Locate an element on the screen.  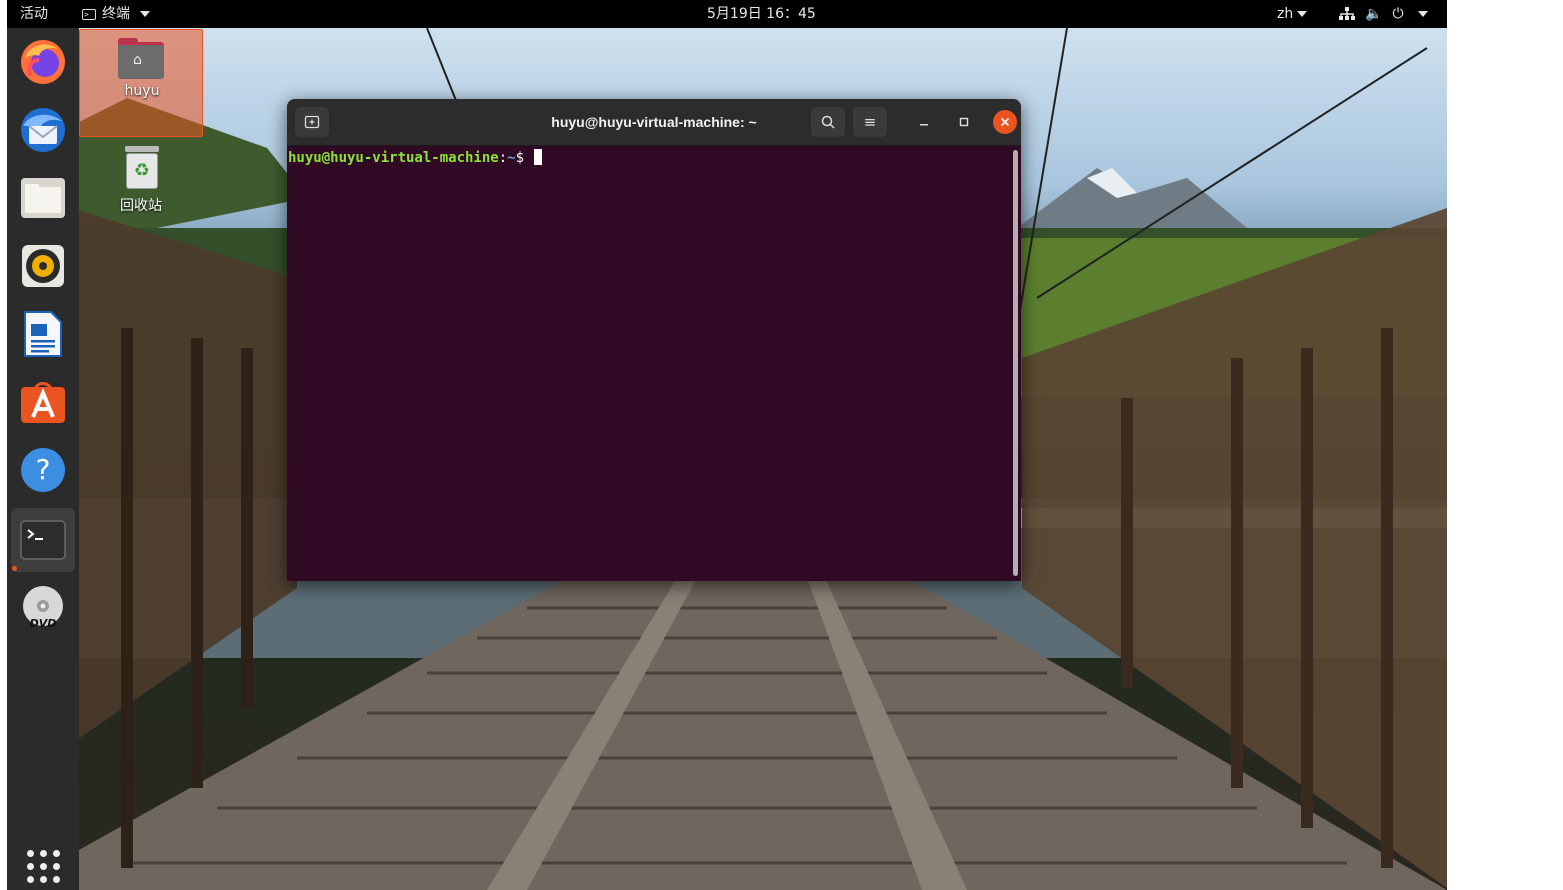
input-method-menu: zh is located at coordinates (1292, 14).